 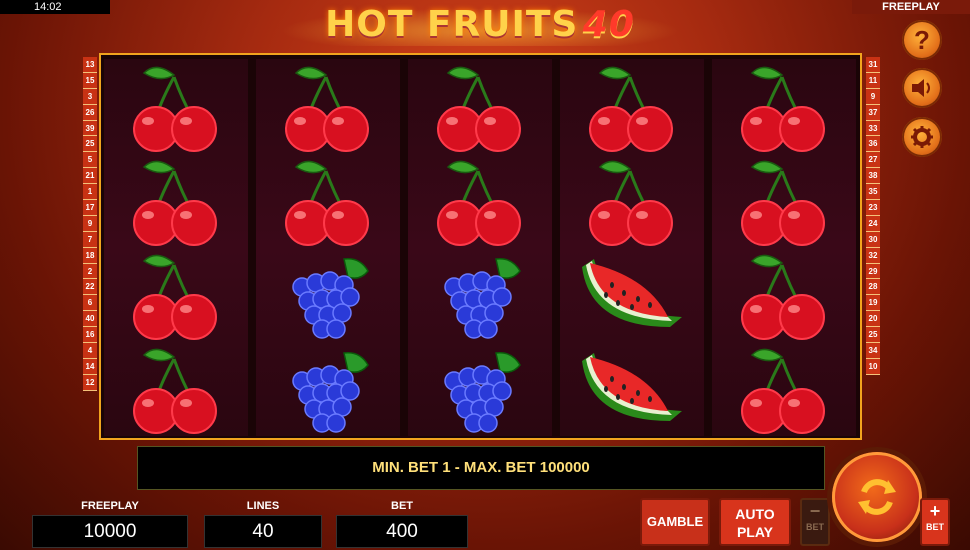 I want to click on line-number: 2, so click(x=90, y=271).